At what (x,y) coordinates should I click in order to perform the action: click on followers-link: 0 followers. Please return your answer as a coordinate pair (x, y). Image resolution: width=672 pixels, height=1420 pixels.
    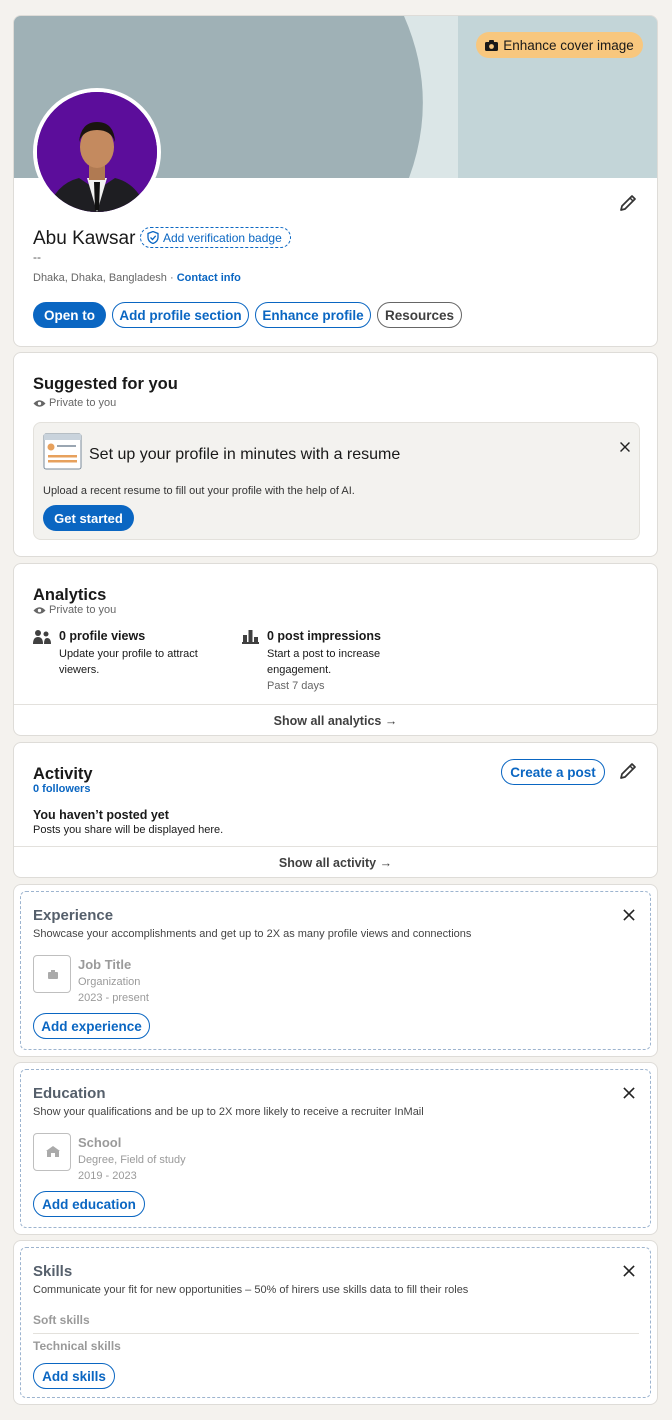
    Looking at the image, I should click on (61, 789).